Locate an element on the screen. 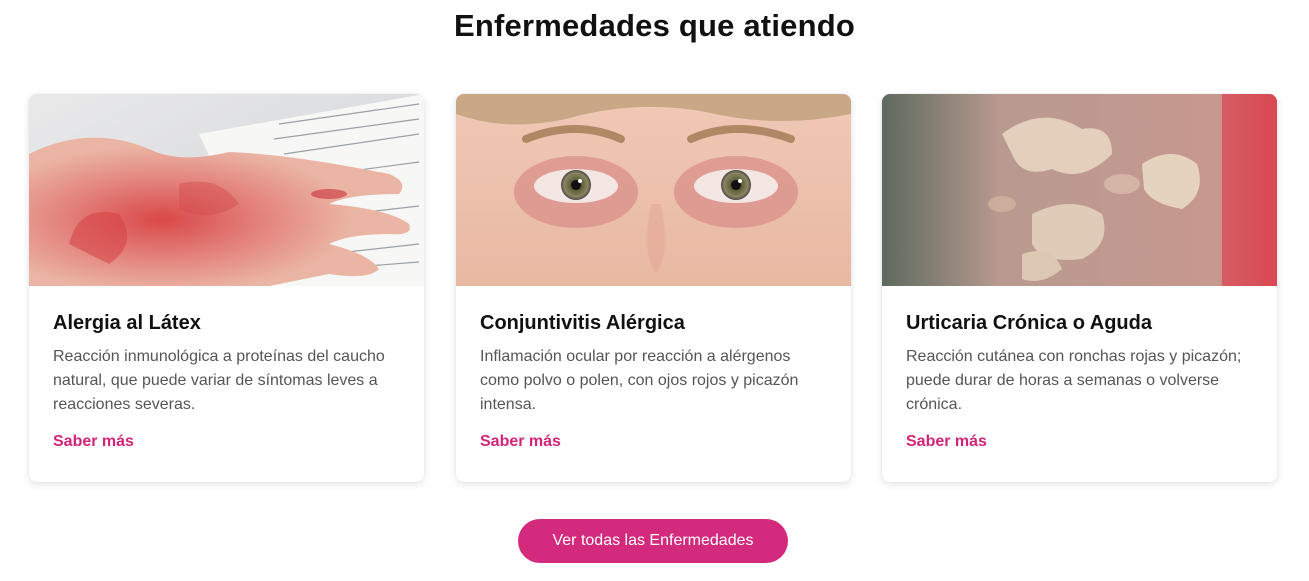 This screenshot has width=1309, height=581. hand-rash-photo is located at coordinates (226, 190).